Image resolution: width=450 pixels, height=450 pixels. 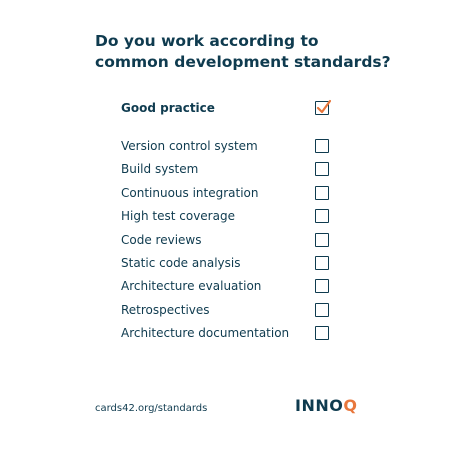 I want to click on checklist-item: Static code analysis, so click(x=228, y=263).